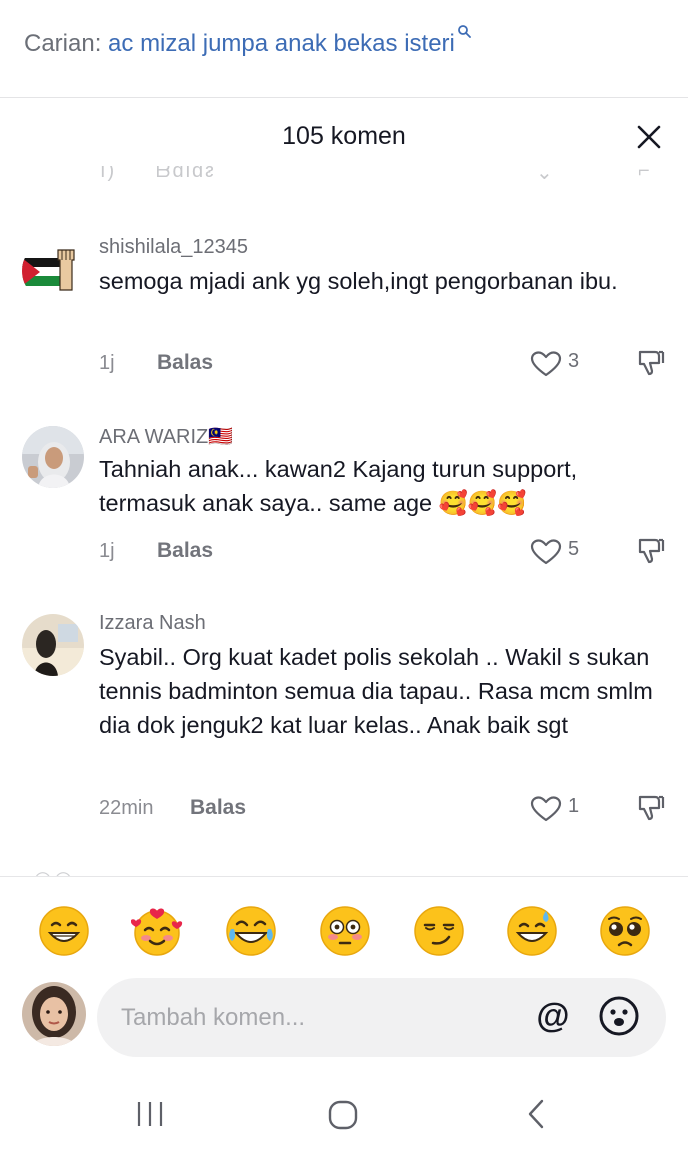 The width and height of the screenshot is (688, 1156). Describe the element at coordinates (311, 1018) in the screenshot. I see `comment-input` at that location.